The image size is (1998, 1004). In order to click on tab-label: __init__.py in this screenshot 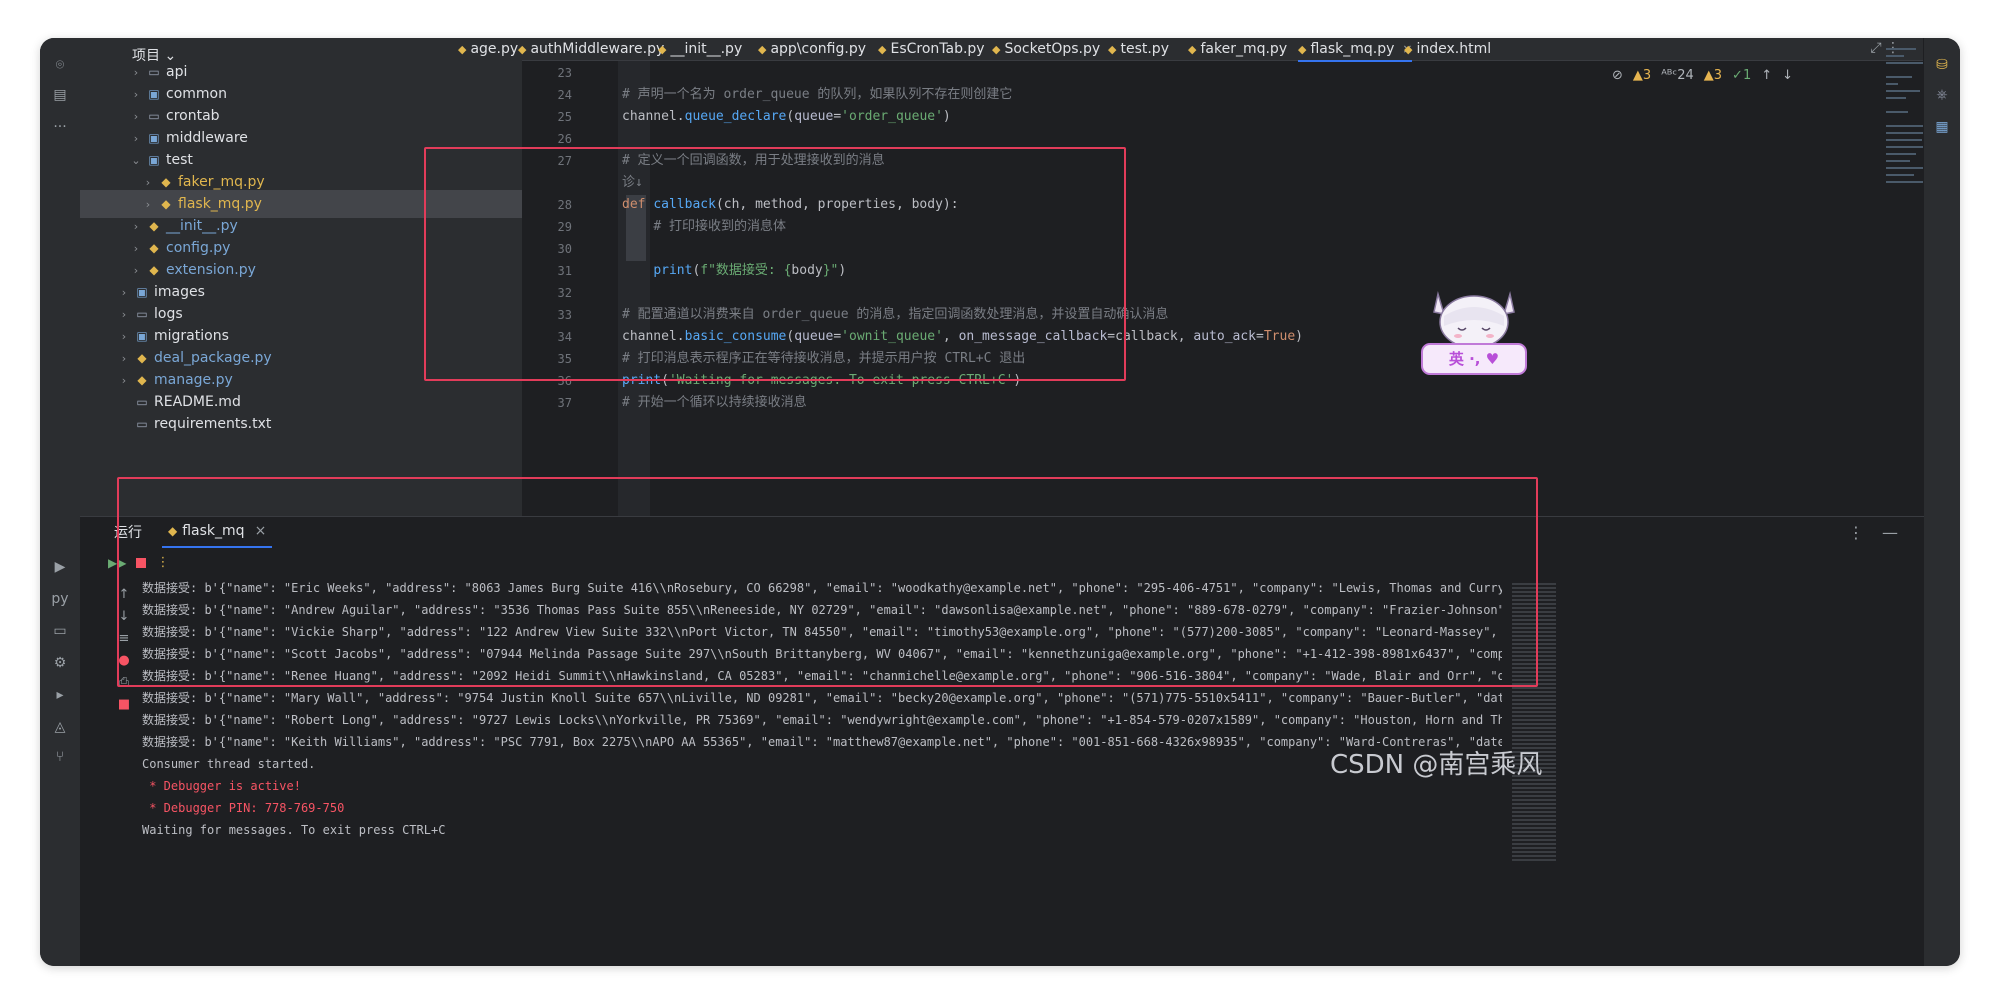, I will do `click(706, 49)`.